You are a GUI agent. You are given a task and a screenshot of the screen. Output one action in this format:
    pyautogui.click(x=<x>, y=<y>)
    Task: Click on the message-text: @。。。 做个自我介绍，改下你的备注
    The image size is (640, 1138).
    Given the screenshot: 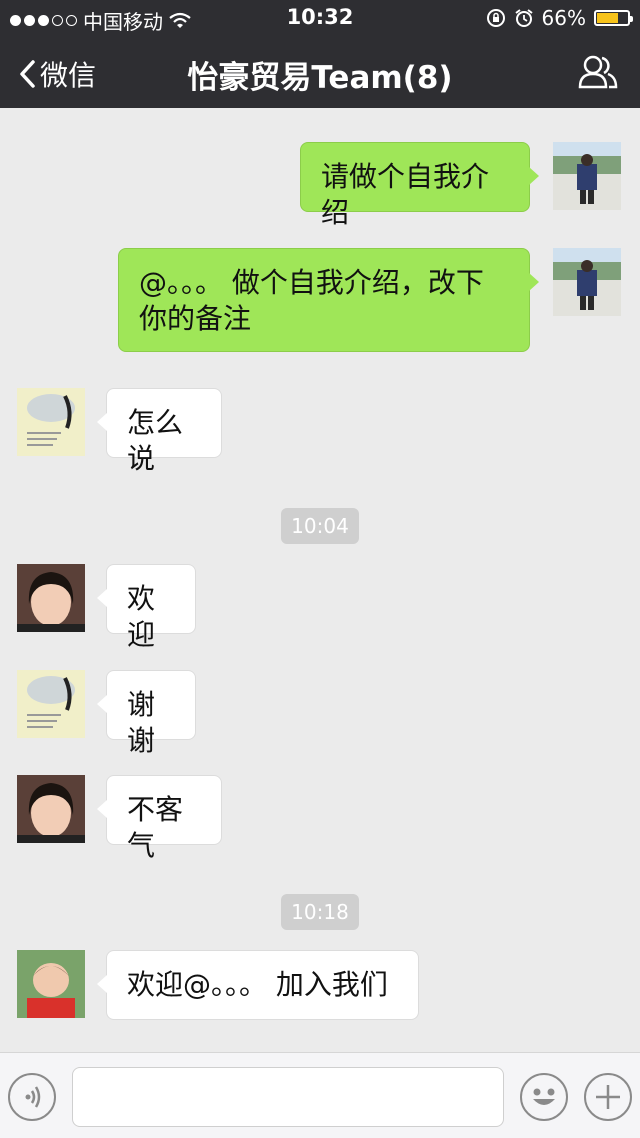 What is the action you would take?
    pyautogui.click(x=311, y=300)
    